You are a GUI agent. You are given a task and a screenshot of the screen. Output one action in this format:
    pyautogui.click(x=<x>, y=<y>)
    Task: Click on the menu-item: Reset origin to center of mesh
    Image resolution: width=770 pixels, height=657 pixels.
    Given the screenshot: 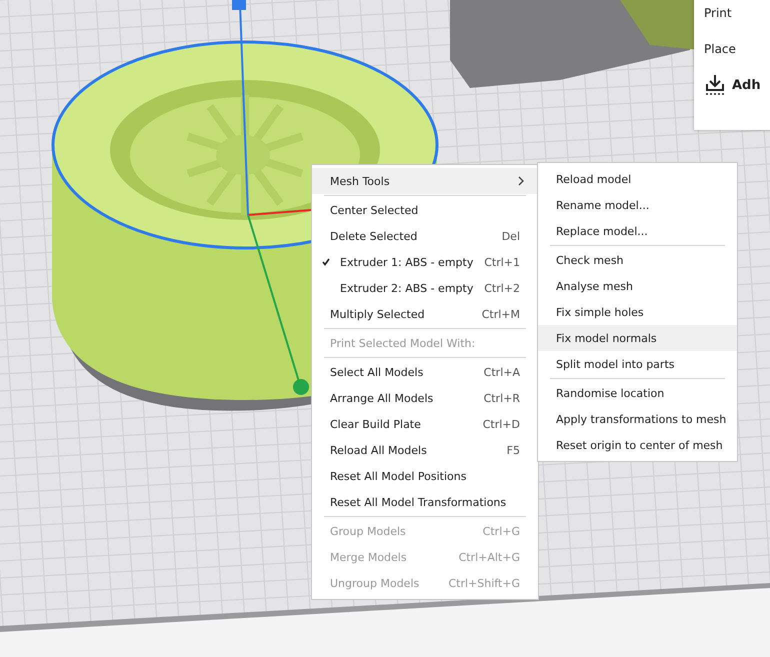 What is the action you would take?
    pyautogui.click(x=637, y=445)
    